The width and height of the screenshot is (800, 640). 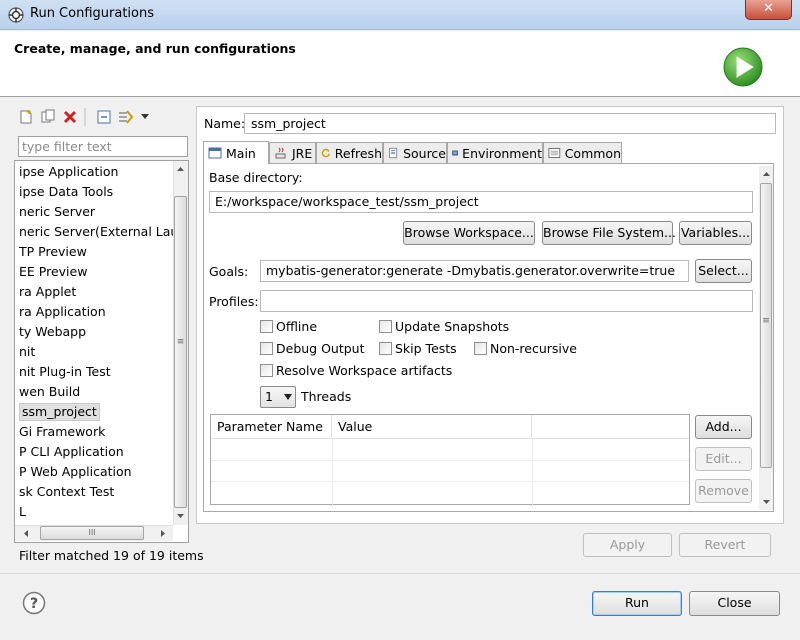 I want to click on tree-item: L, so click(x=22, y=512).